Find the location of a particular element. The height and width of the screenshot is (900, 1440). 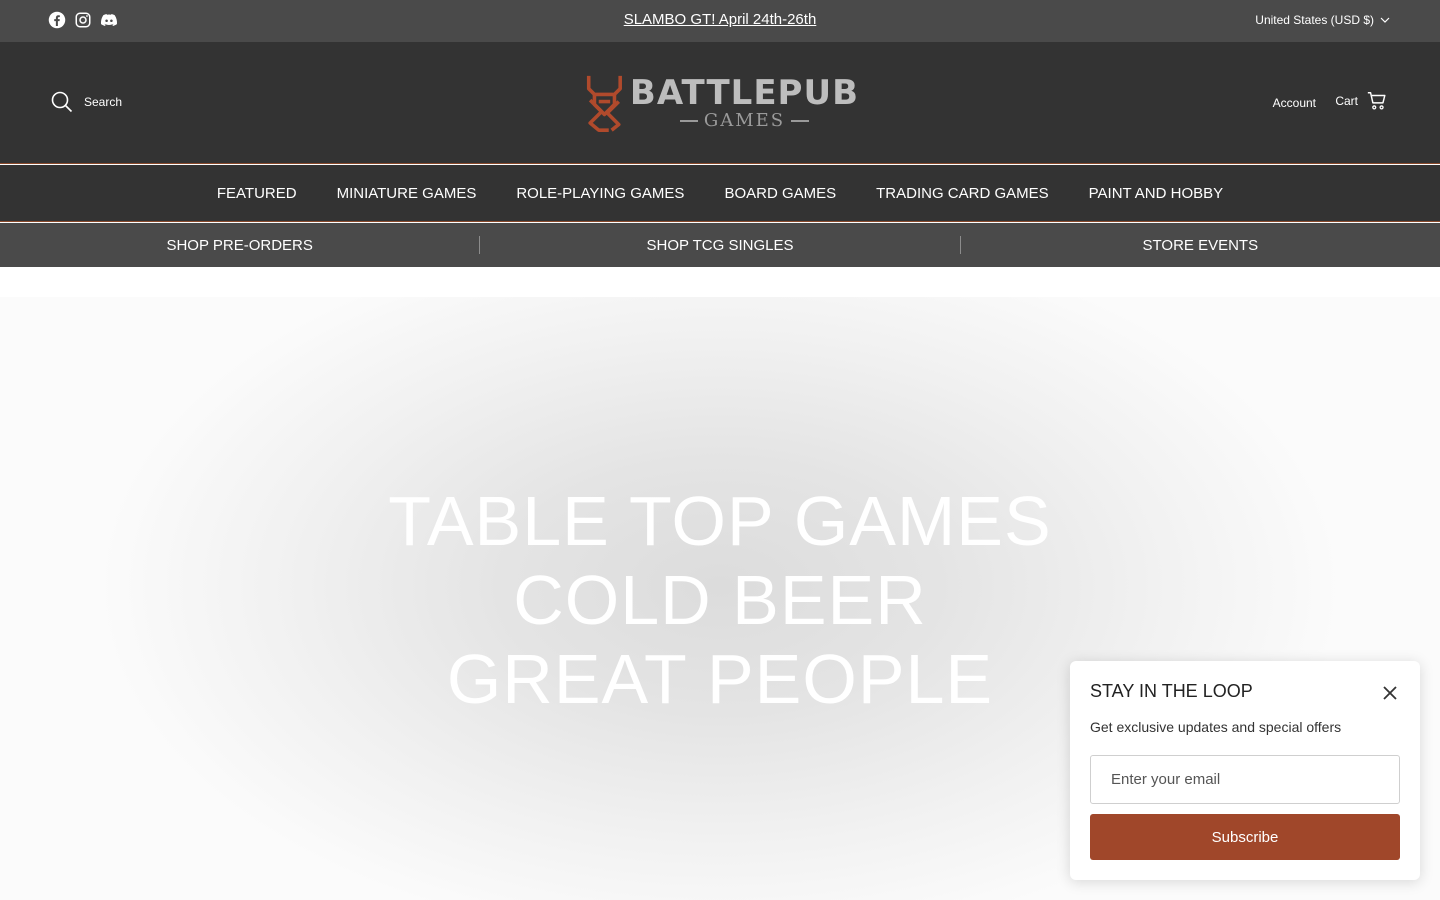

logo-sub-text: GAMES is located at coordinates (744, 120).